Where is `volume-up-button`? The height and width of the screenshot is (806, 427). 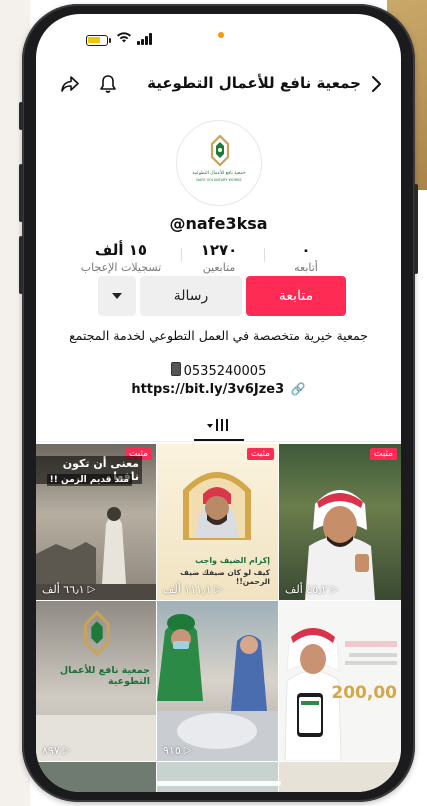
volume-up-button is located at coordinates (21, 193).